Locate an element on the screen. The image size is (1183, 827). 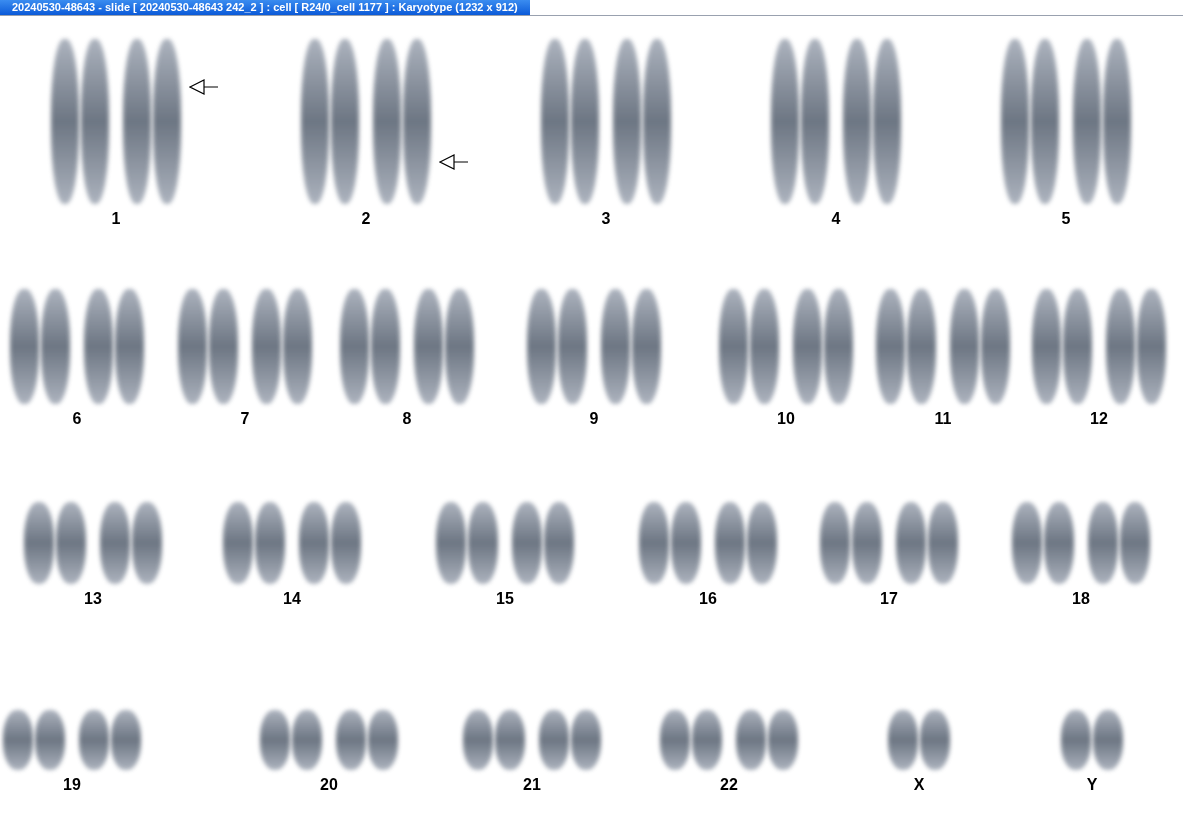
chromosome-number: 15 is located at coordinates (505, 599).